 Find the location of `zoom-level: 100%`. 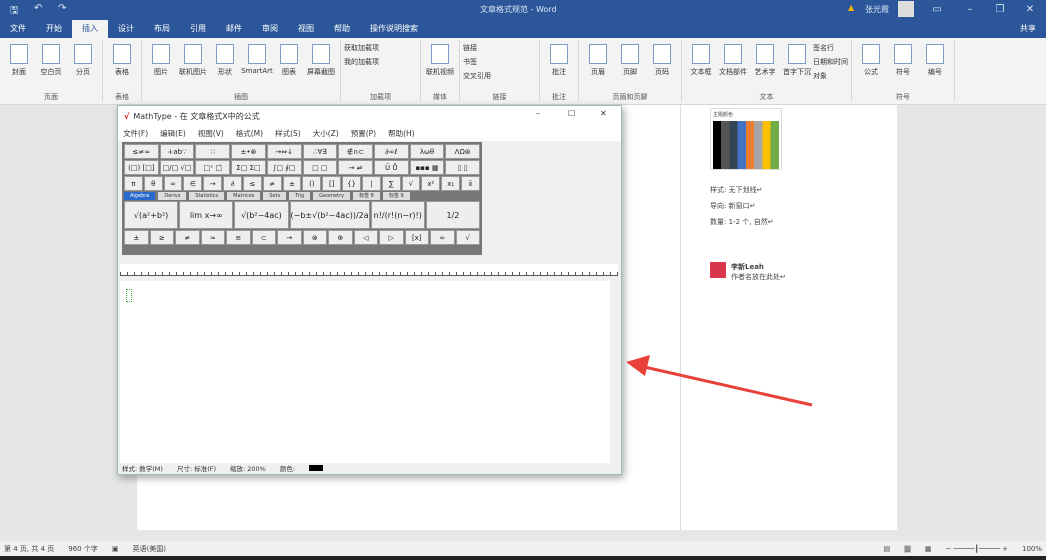

zoom-level: 100% is located at coordinates (1032, 549).